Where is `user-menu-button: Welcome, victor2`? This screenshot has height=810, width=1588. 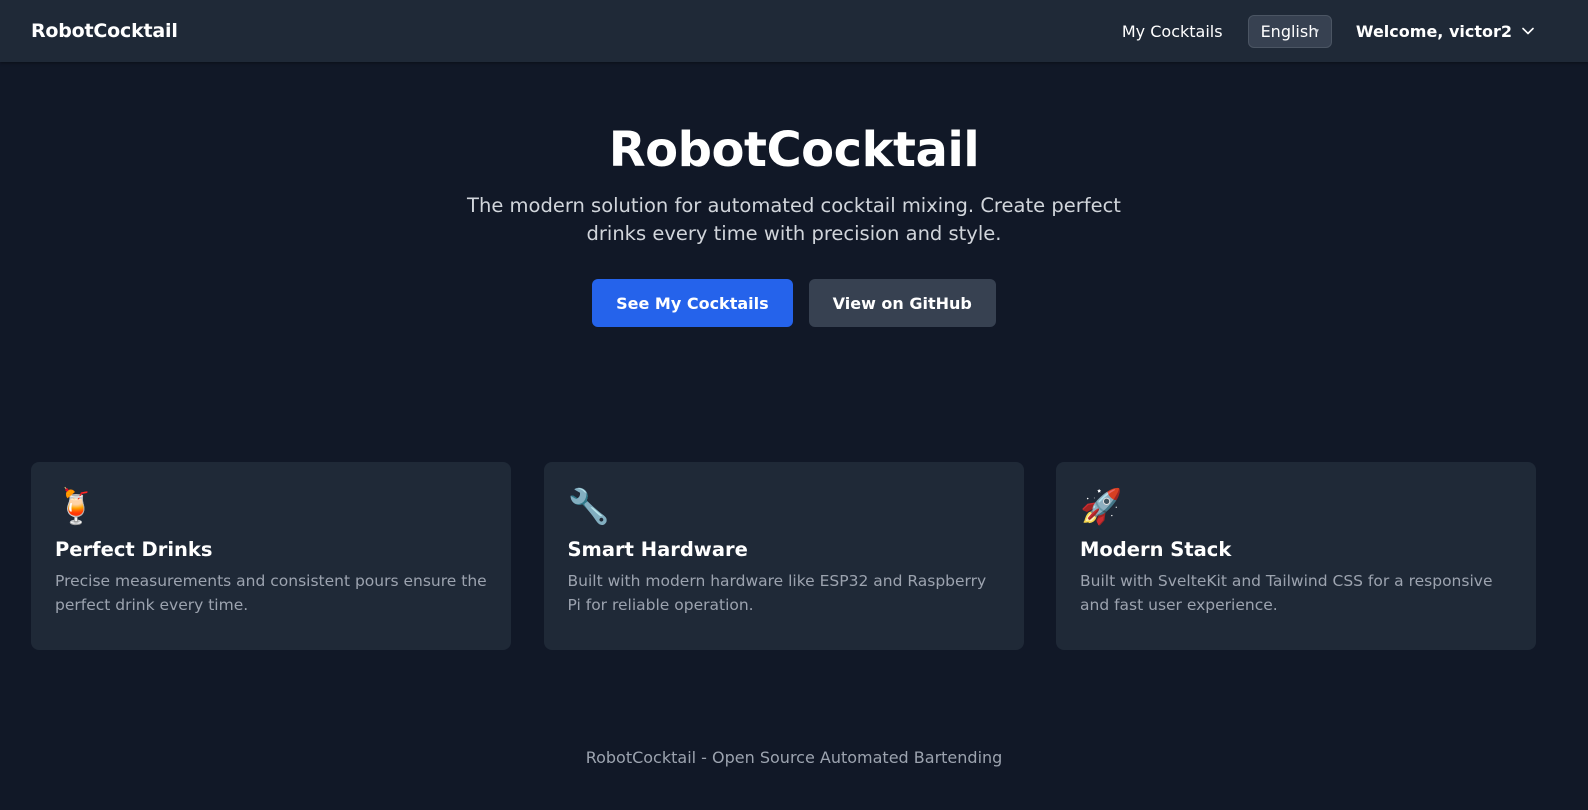
user-menu-button: Welcome, victor2 is located at coordinates (1445, 31).